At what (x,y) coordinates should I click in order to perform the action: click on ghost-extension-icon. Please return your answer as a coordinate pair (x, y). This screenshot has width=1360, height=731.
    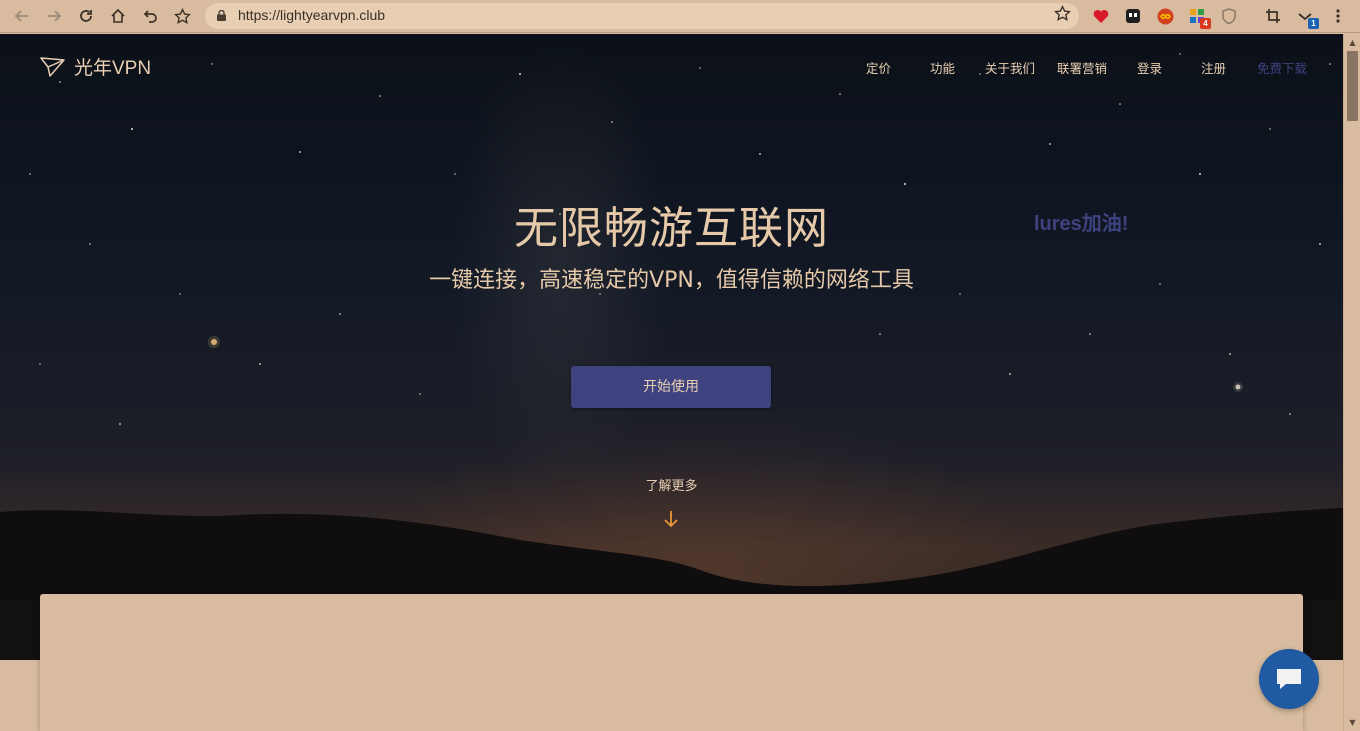
    Looking at the image, I should click on (1133, 16).